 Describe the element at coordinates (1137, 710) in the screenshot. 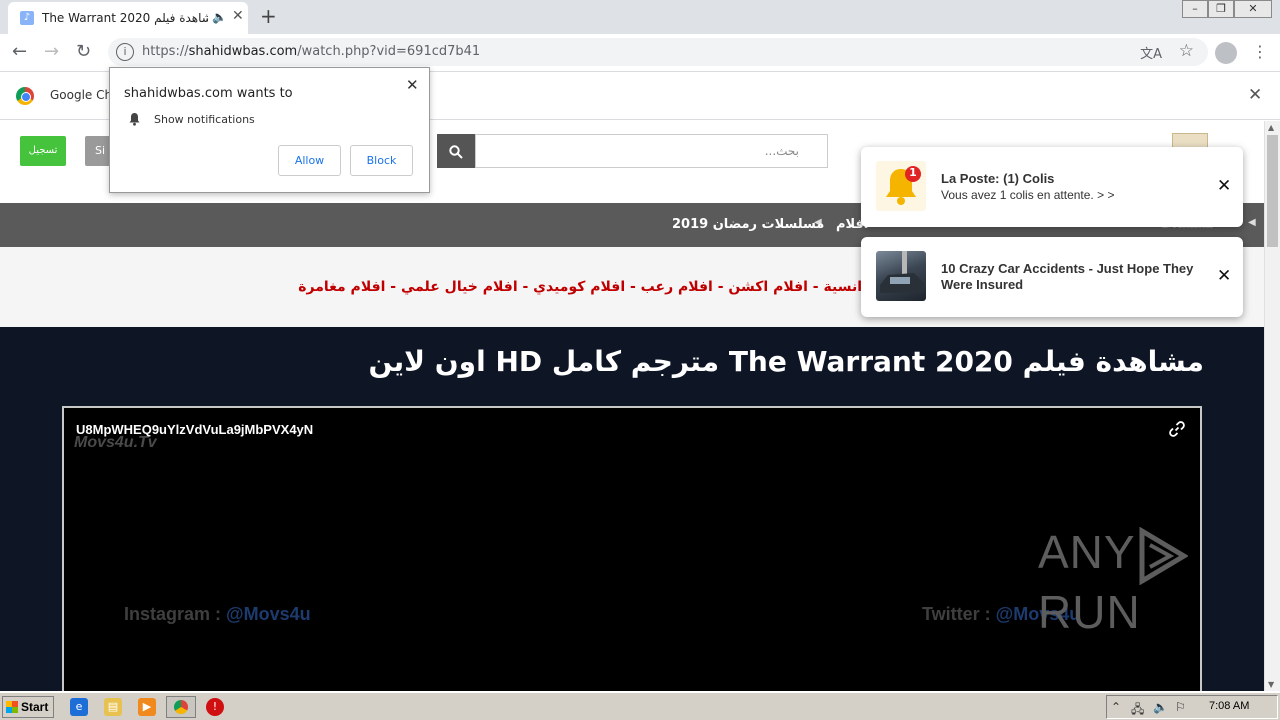

I see `network-icon: 🖧` at that location.